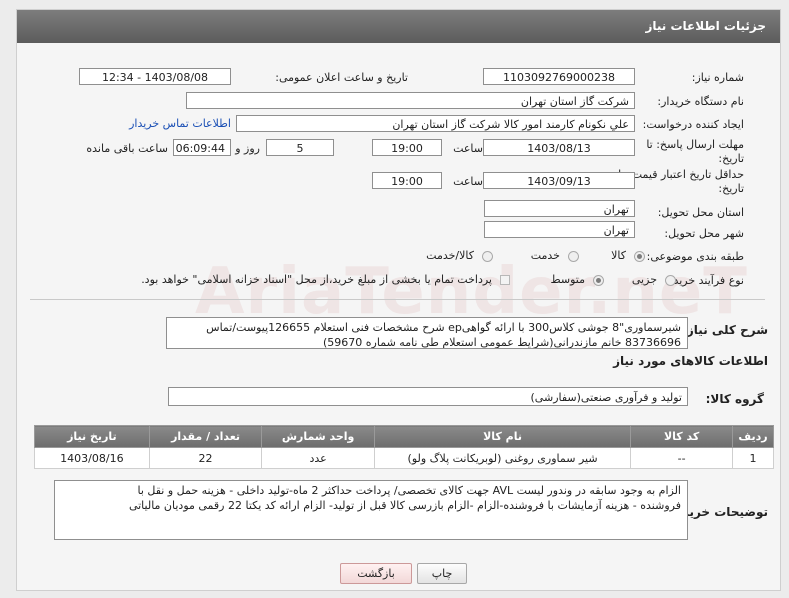 This screenshot has width=789, height=598. Describe the element at coordinates (410, 100) in the screenshot. I see `buyer-org-field: شرکت گاز استان تهران` at that location.